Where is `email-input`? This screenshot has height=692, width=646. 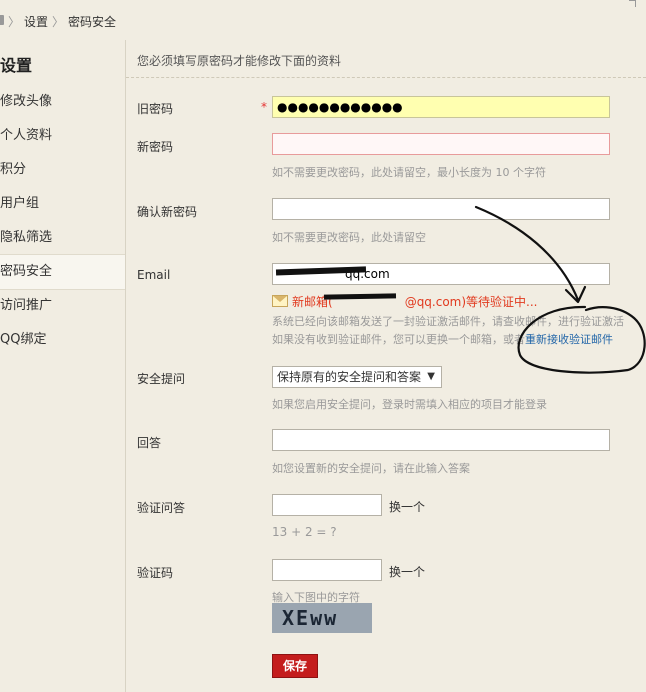
email-input is located at coordinates (441, 274).